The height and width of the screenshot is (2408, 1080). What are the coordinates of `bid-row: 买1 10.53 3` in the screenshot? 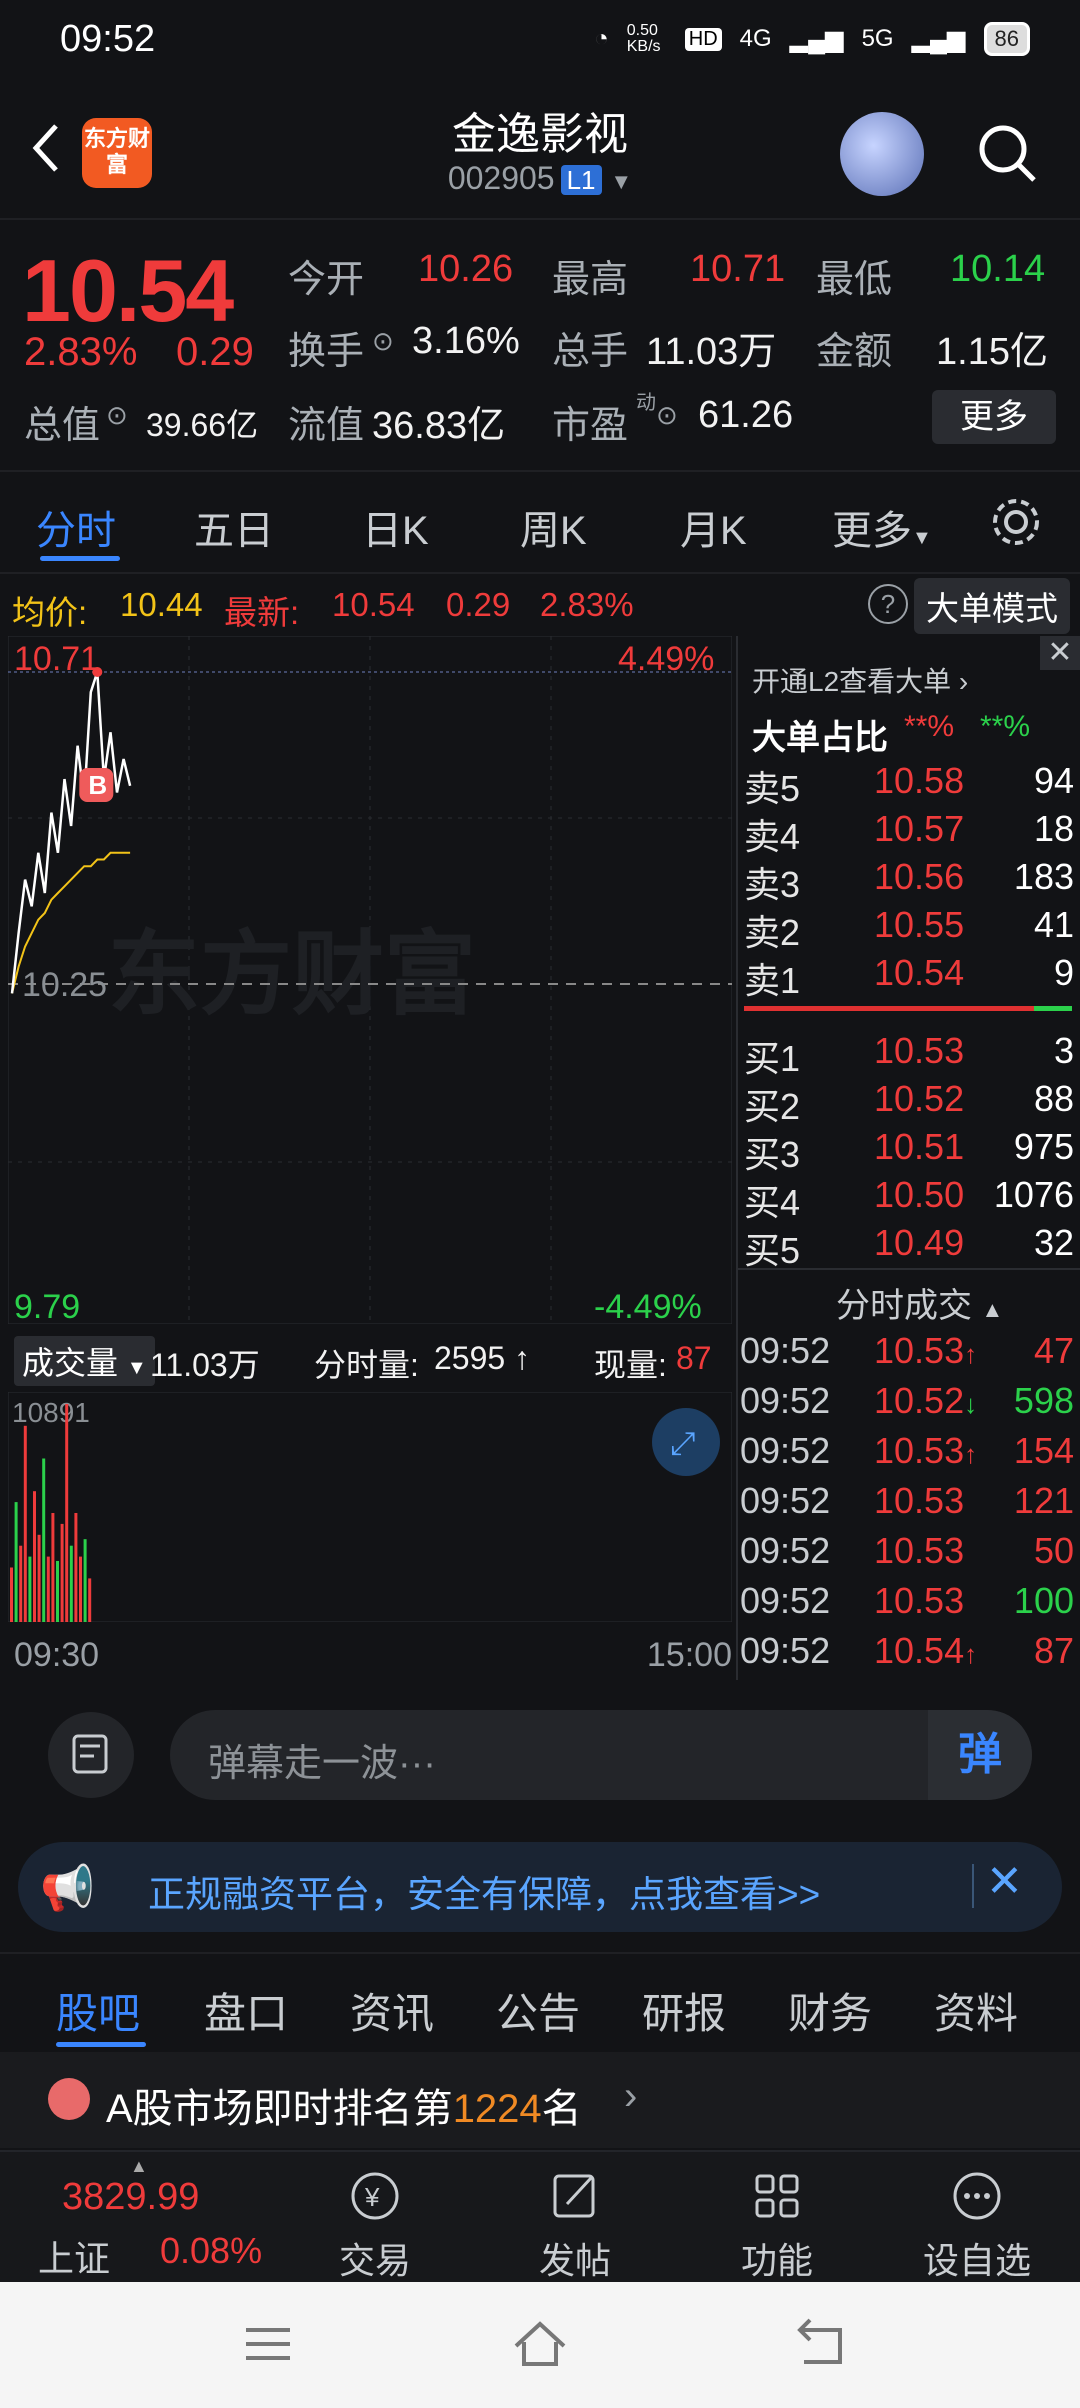 It's located at (909, 1054).